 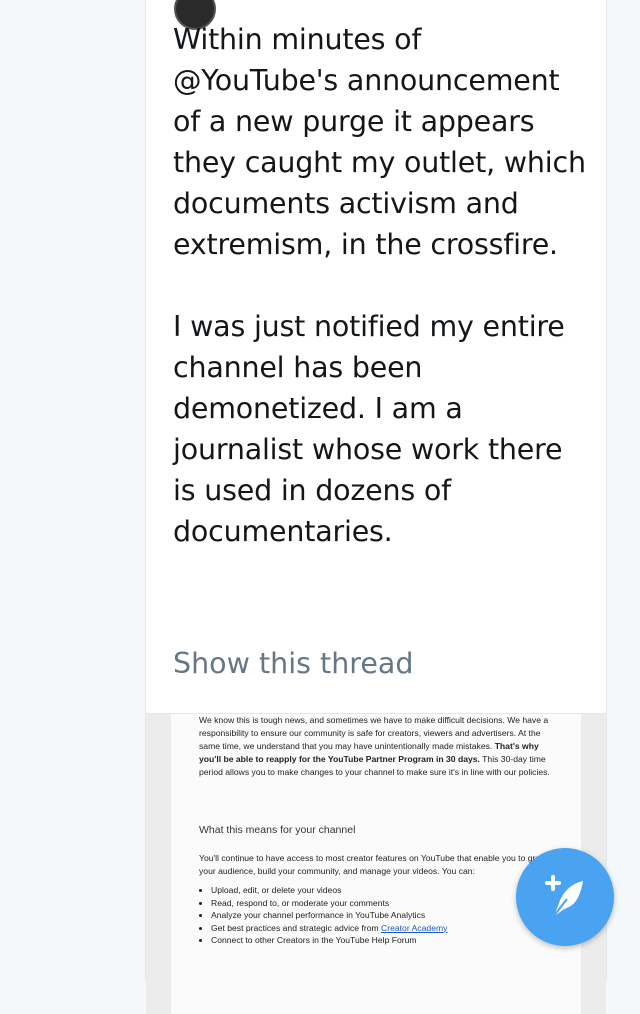 I want to click on show-thread-link: Show this thread, so click(x=293, y=664).